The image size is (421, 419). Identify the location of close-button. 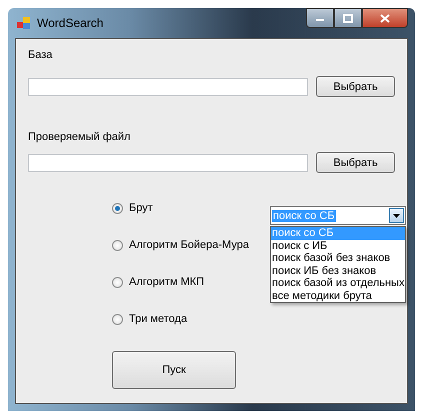
(385, 18).